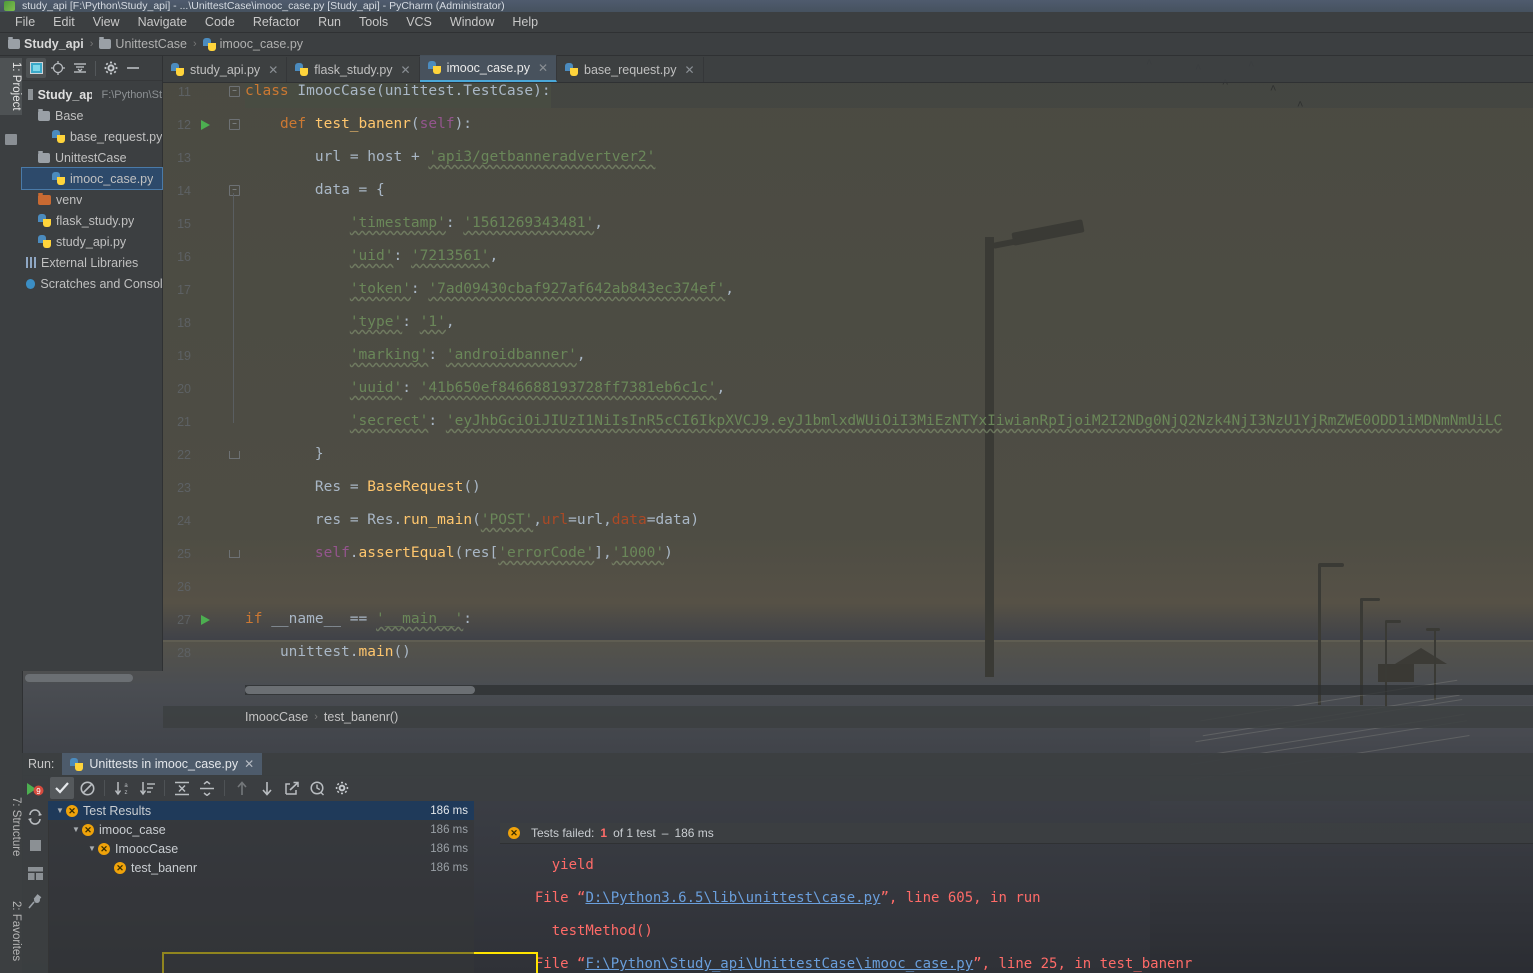 Image resolution: width=1533 pixels, height=973 pixels. I want to click on editor-horizontal-scrollbar, so click(889, 690).